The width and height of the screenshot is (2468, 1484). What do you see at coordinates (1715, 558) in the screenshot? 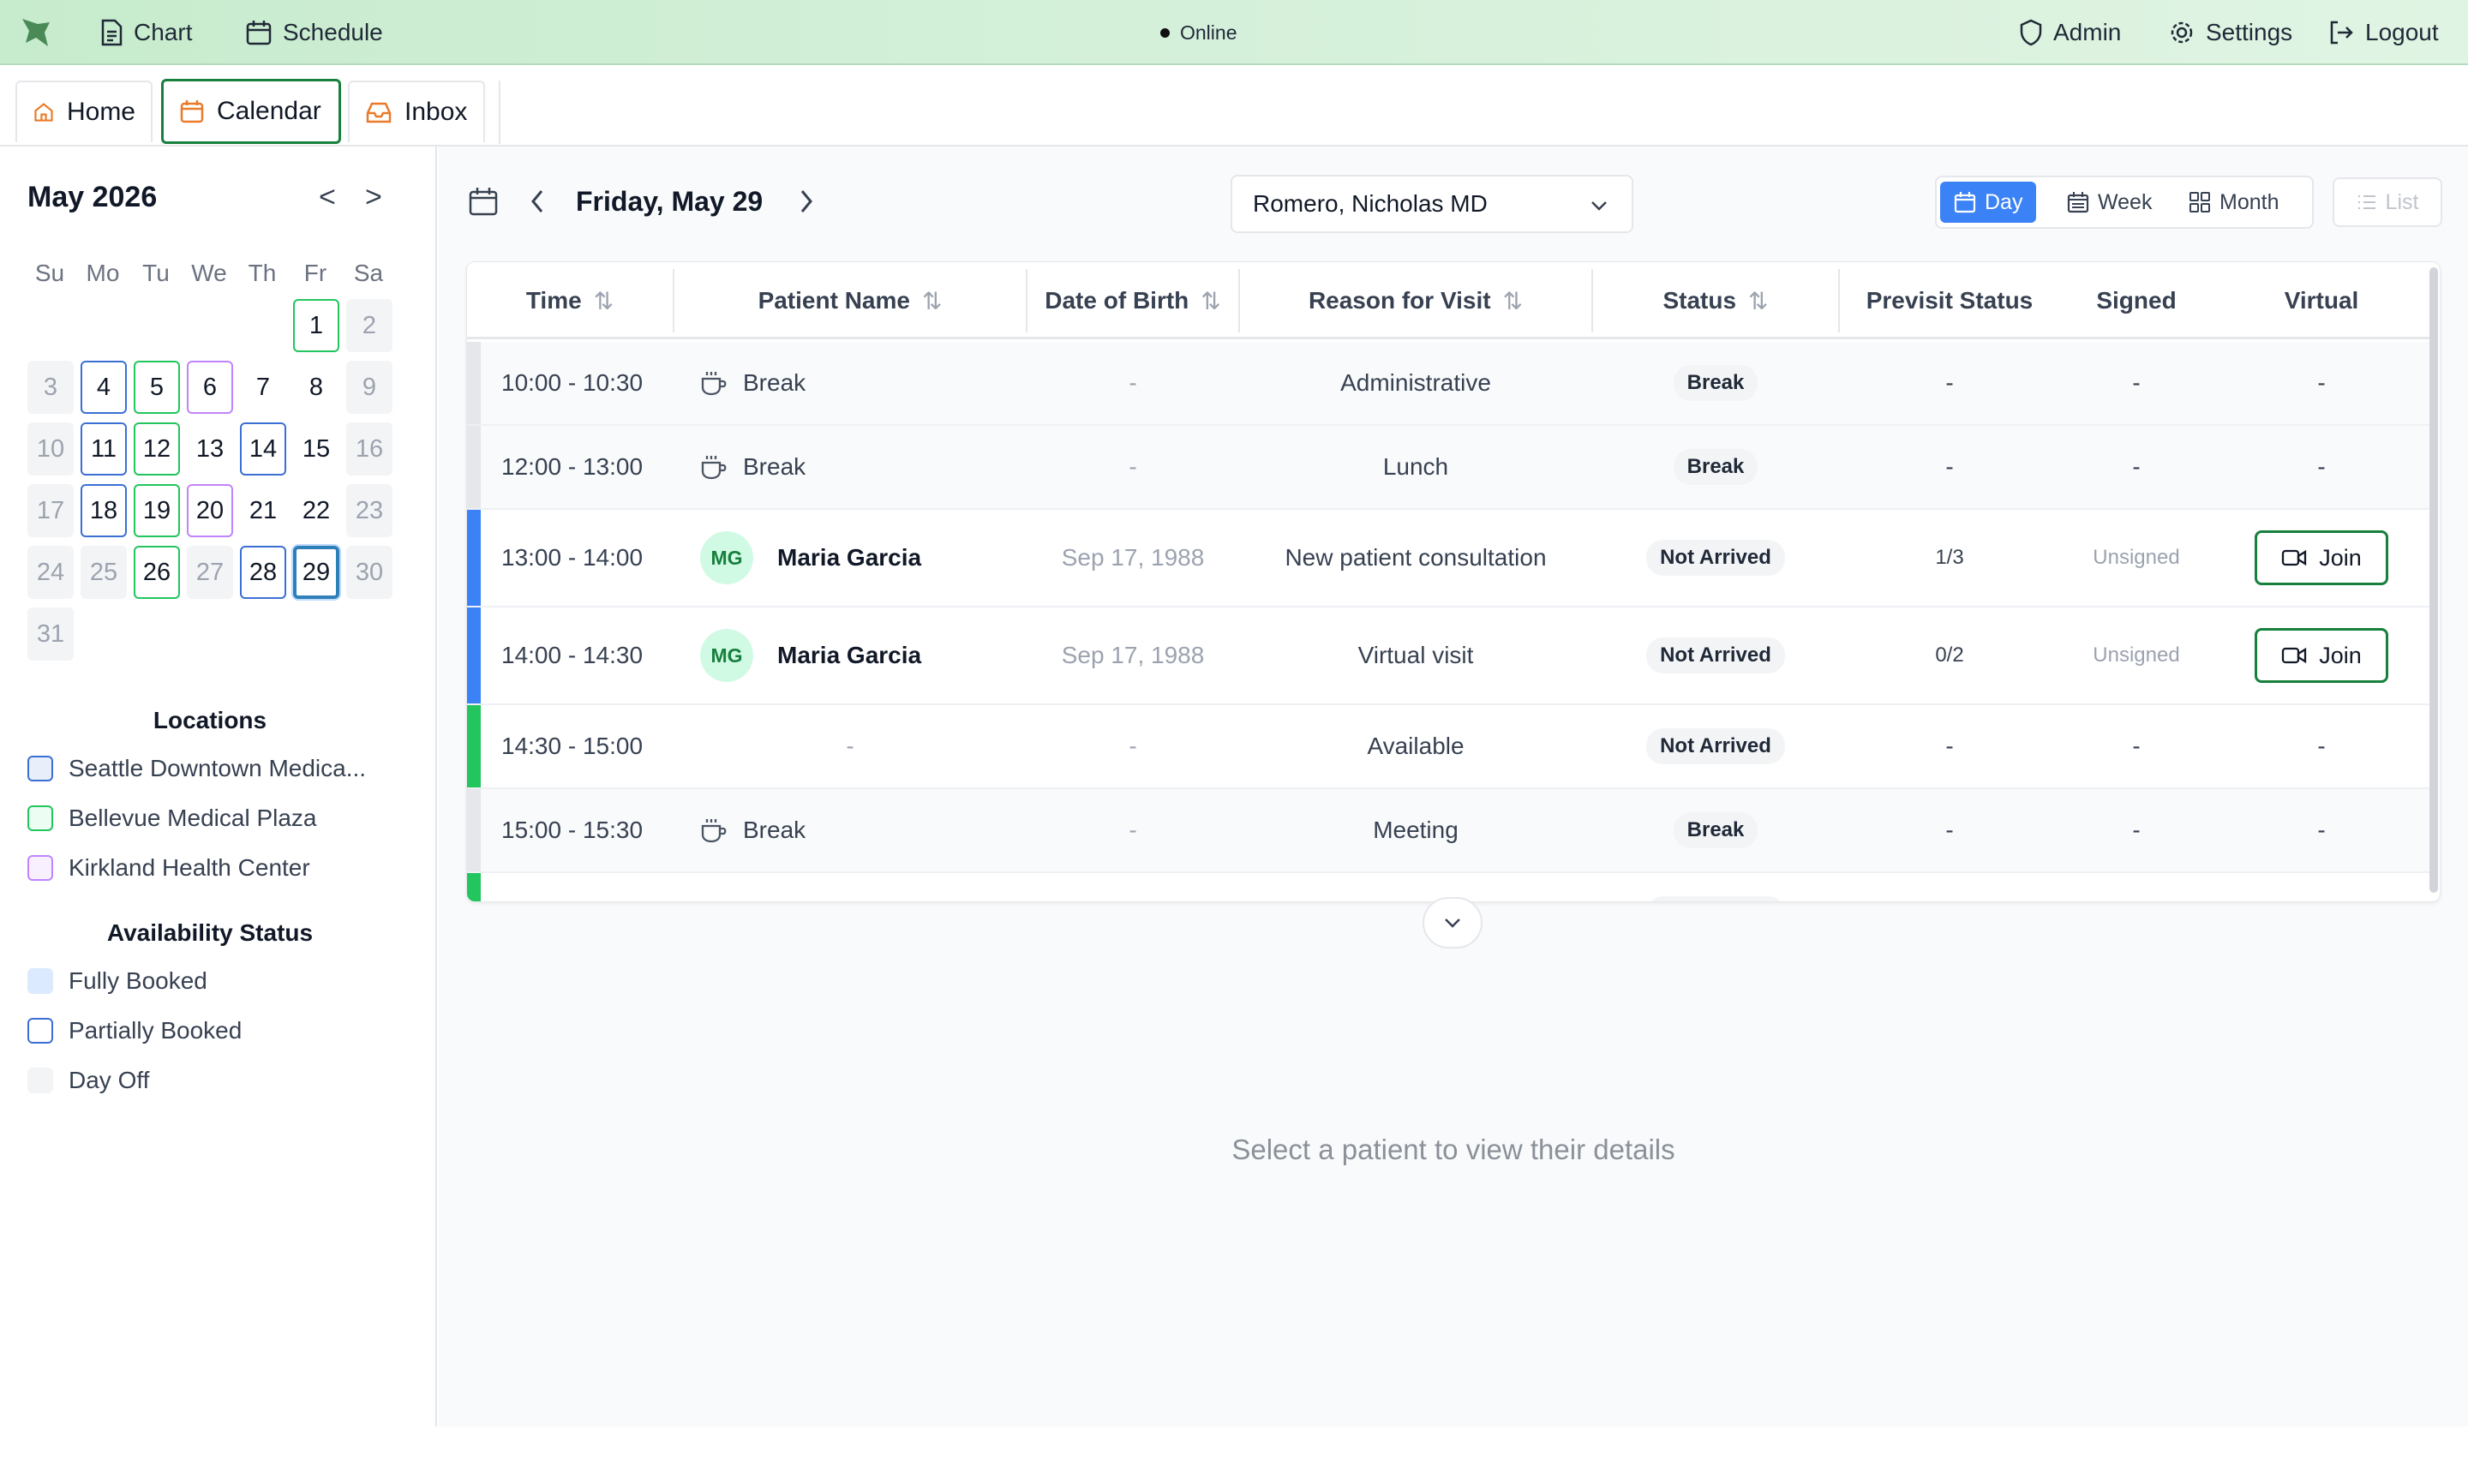
I see `status-cell: Not Arrived` at bounding box center [1715, 558].